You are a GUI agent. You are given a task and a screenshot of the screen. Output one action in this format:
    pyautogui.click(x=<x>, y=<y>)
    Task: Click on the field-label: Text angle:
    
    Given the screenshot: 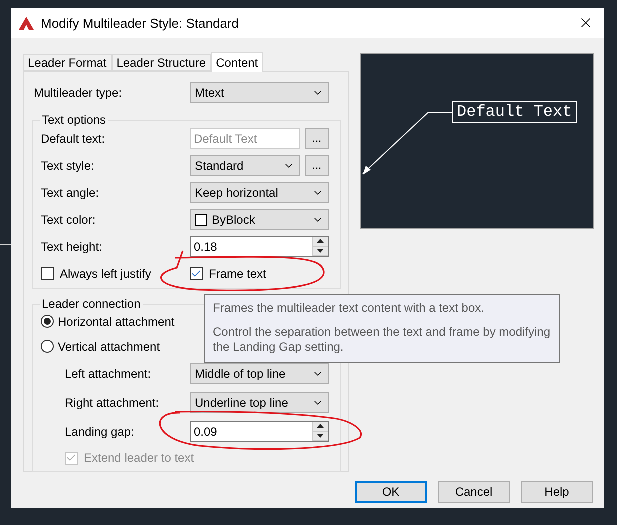 What is the action you would take?
    pyautogui.click(x=70, y=193)
    